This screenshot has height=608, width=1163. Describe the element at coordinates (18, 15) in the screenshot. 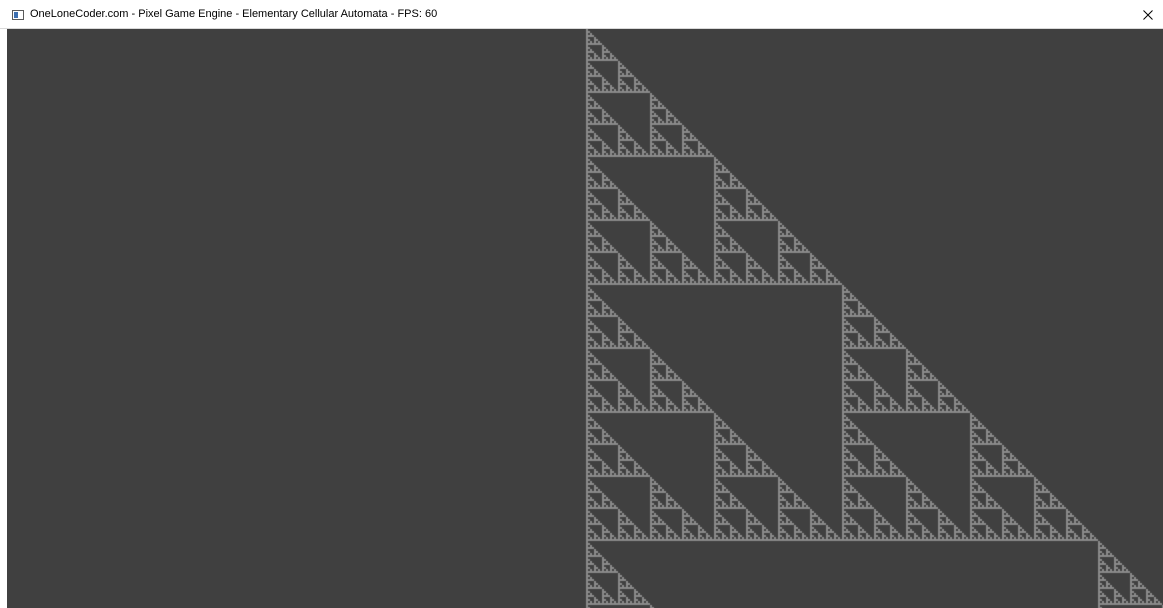

I see `window-app-icon` at that location.